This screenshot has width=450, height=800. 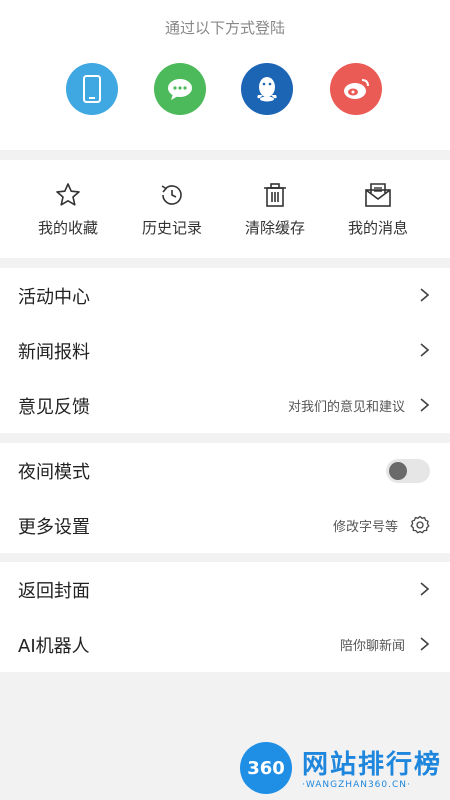 What do you see at coordinates (266, 768) in the screenshot?
I see `watermark-logo: 360` at bounding box center [266, 768].